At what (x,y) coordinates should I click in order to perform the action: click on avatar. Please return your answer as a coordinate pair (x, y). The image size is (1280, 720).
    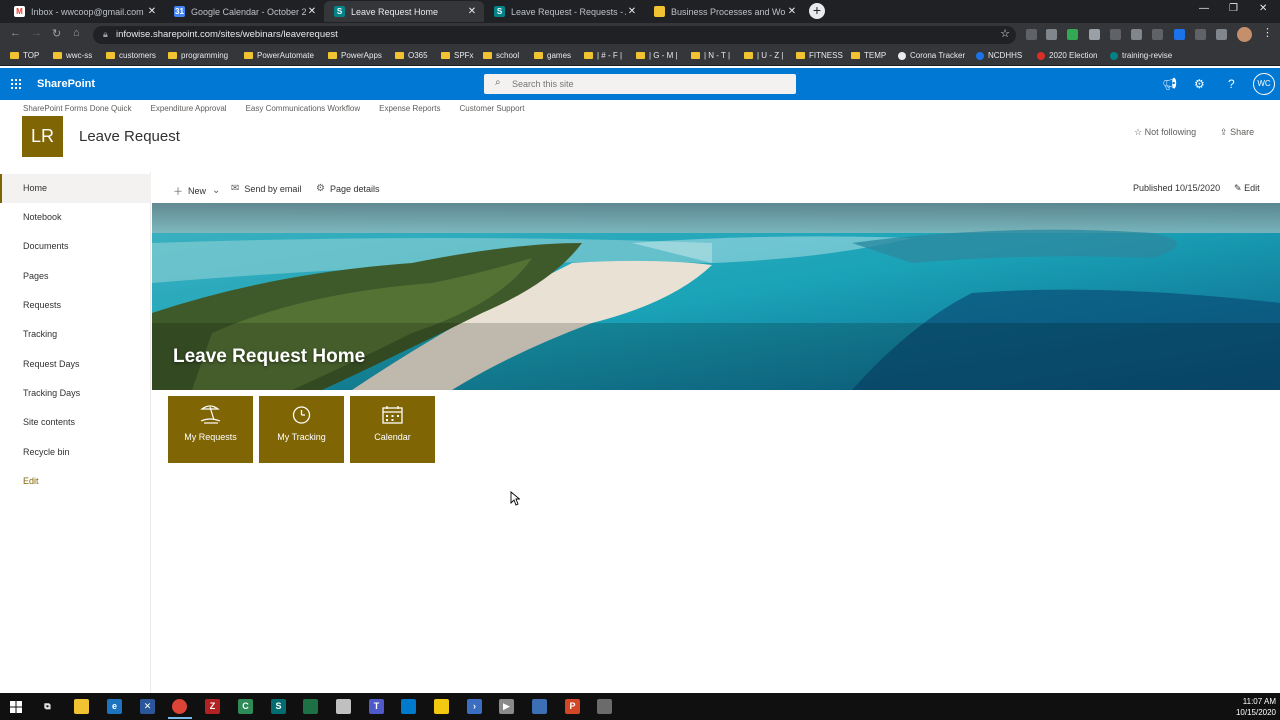
    Looking at the image, I should click on (1244, 34).